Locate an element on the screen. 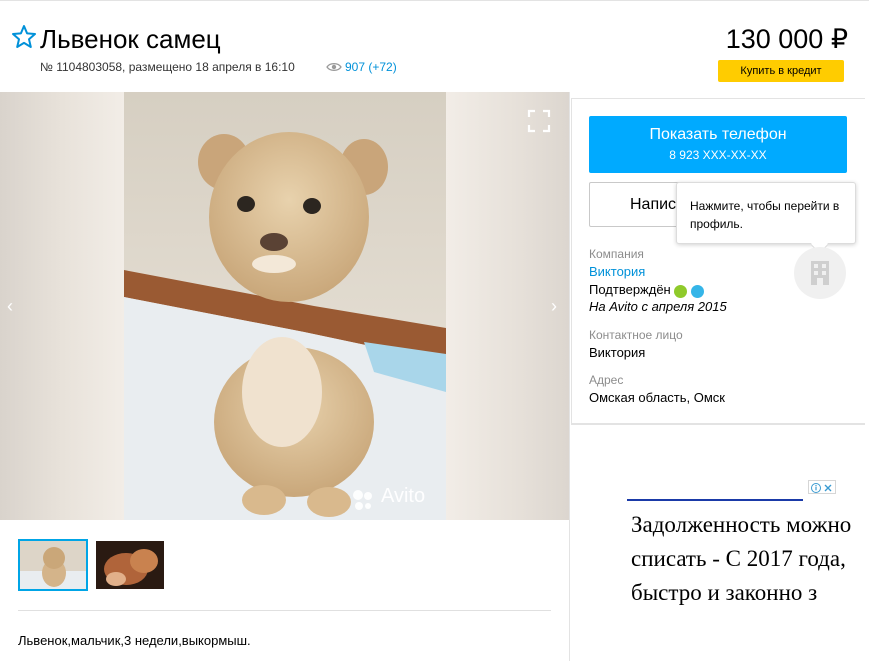  ad-top-line is located at coordinates (715, 500).